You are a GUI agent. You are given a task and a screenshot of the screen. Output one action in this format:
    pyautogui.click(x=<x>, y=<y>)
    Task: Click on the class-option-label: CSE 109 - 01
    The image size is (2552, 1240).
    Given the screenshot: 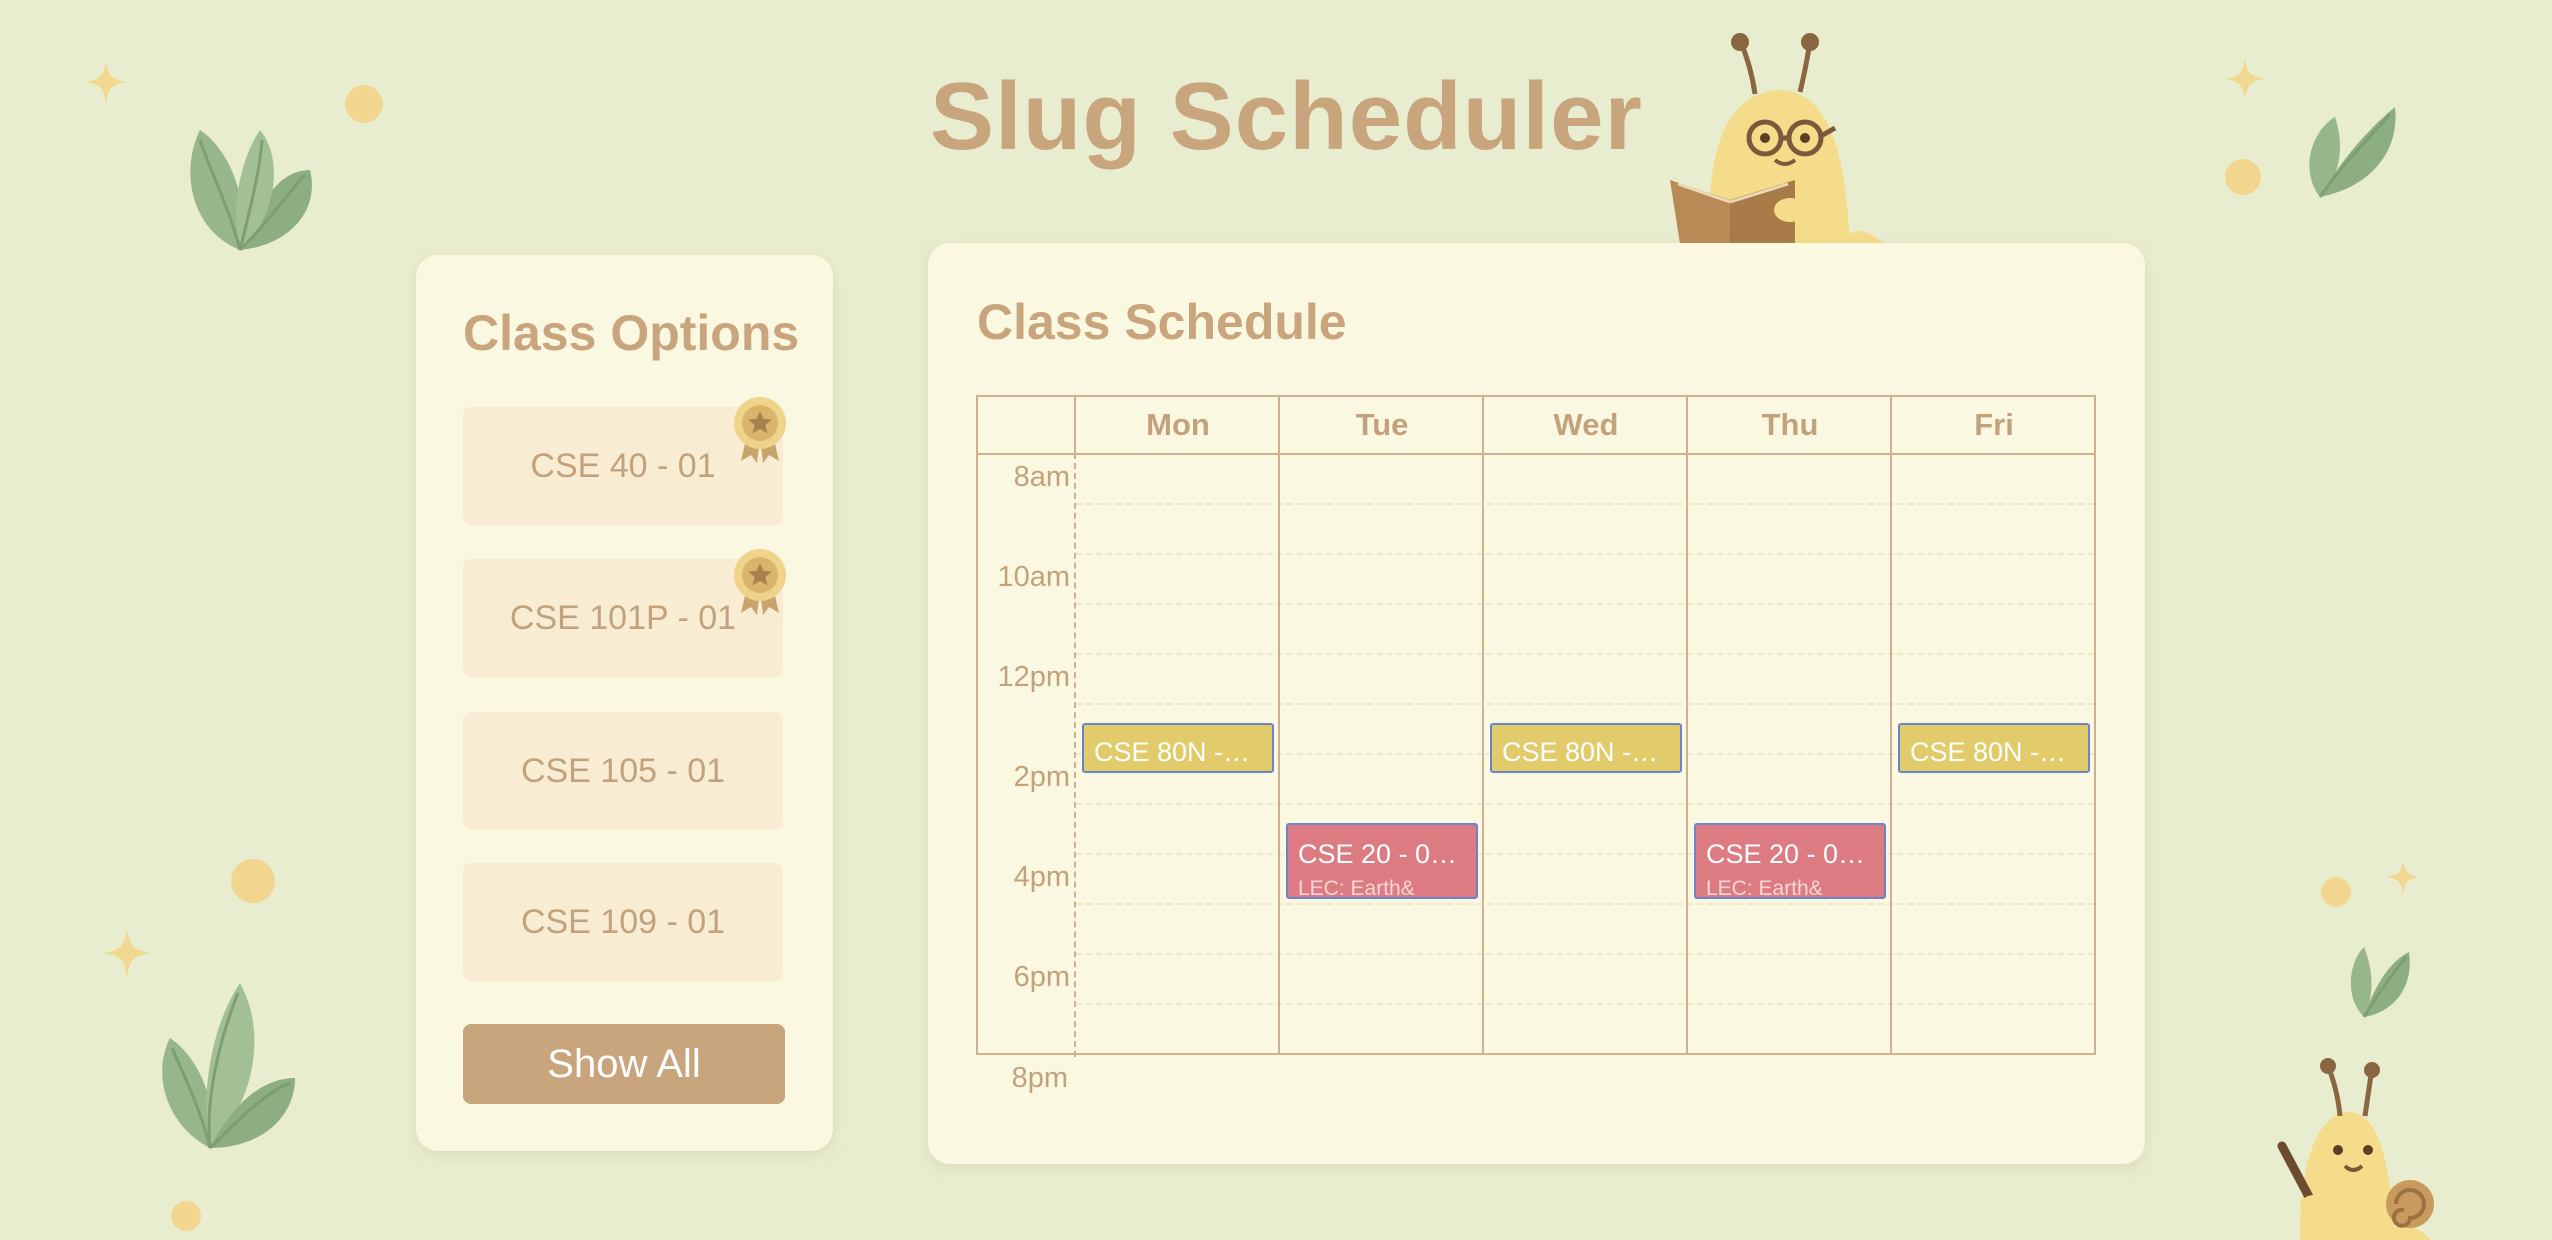 What is the action you would take?
    pyautogui.click(x=623, y=921)
    